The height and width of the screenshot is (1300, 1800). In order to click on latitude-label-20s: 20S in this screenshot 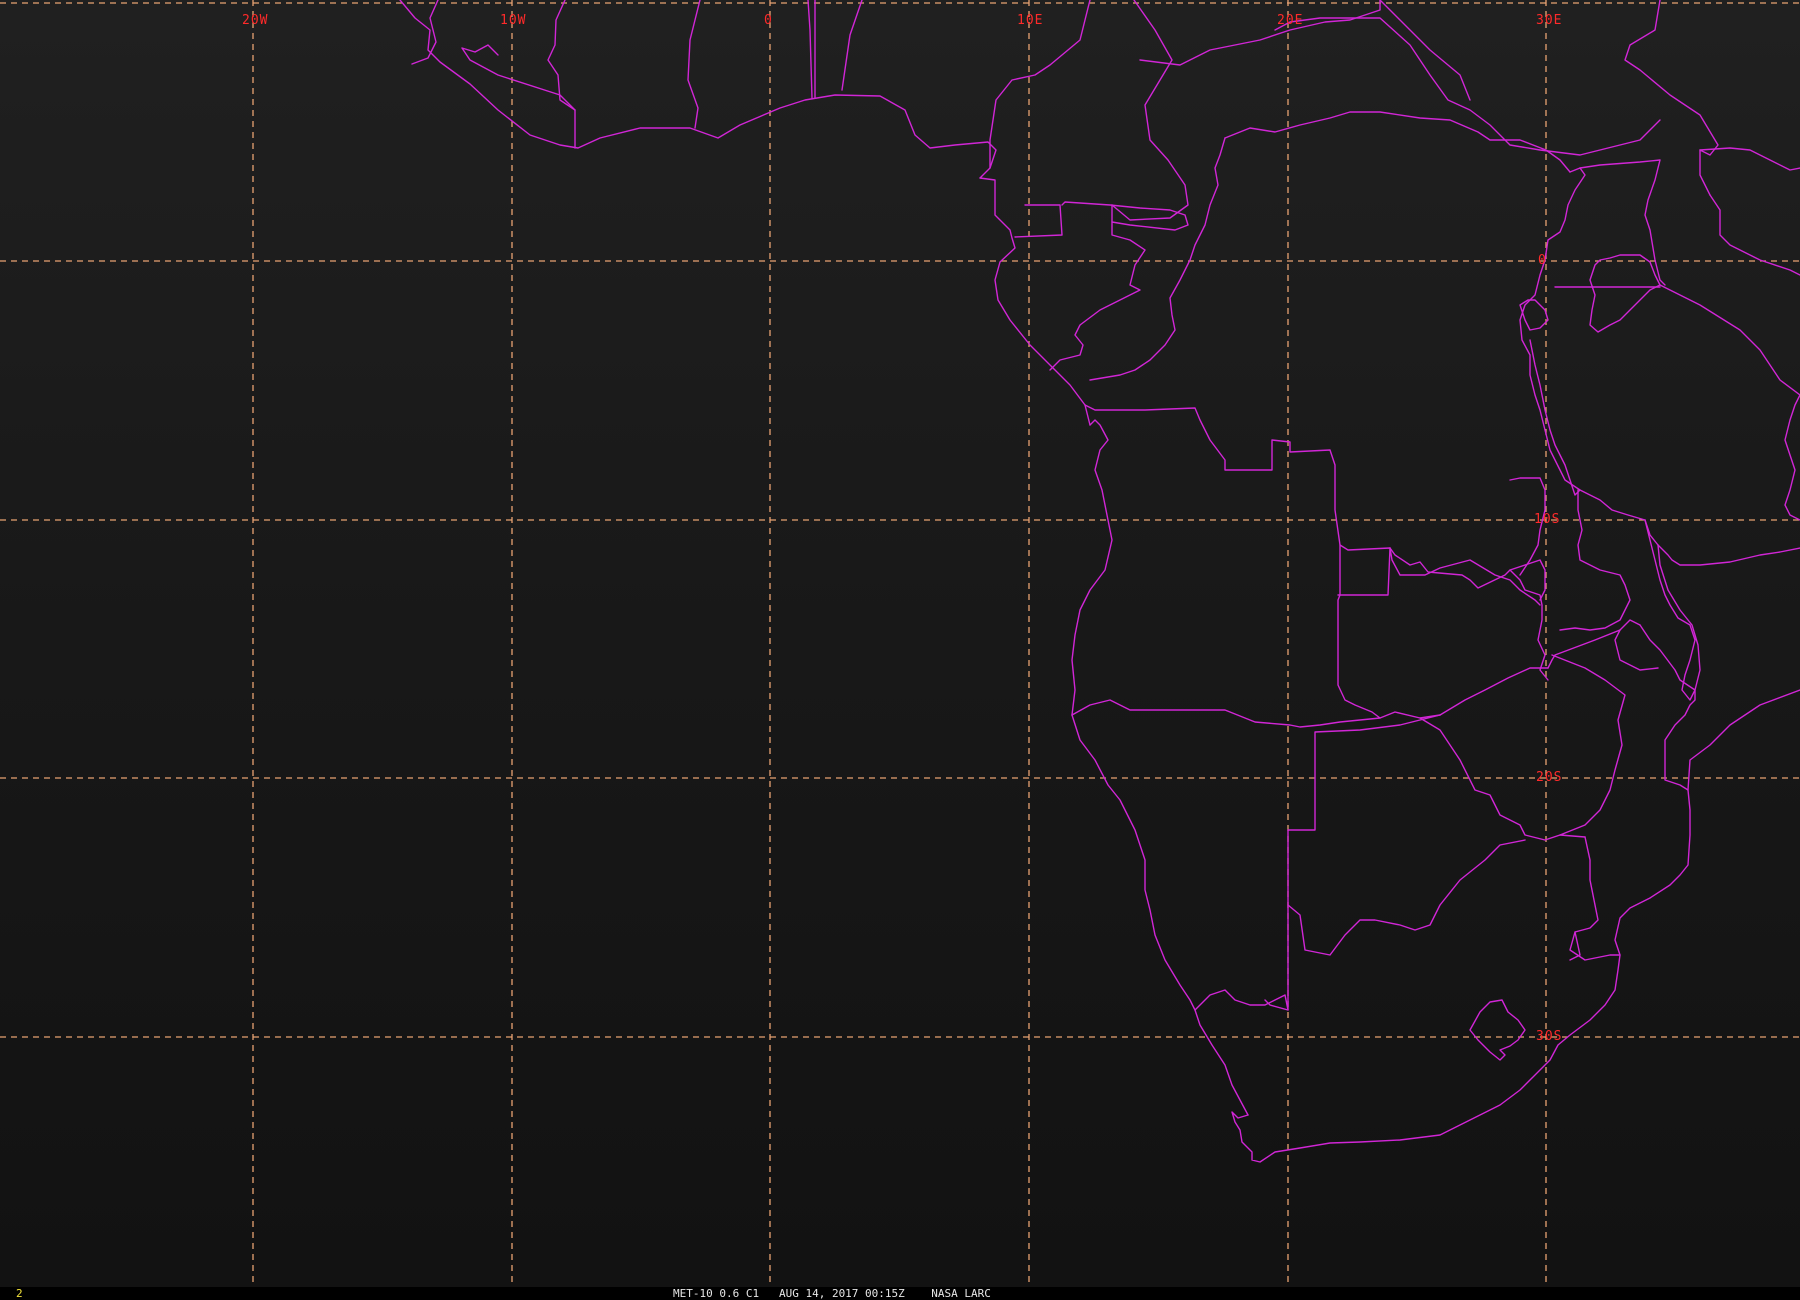, I will do `click(1549, 777)`.